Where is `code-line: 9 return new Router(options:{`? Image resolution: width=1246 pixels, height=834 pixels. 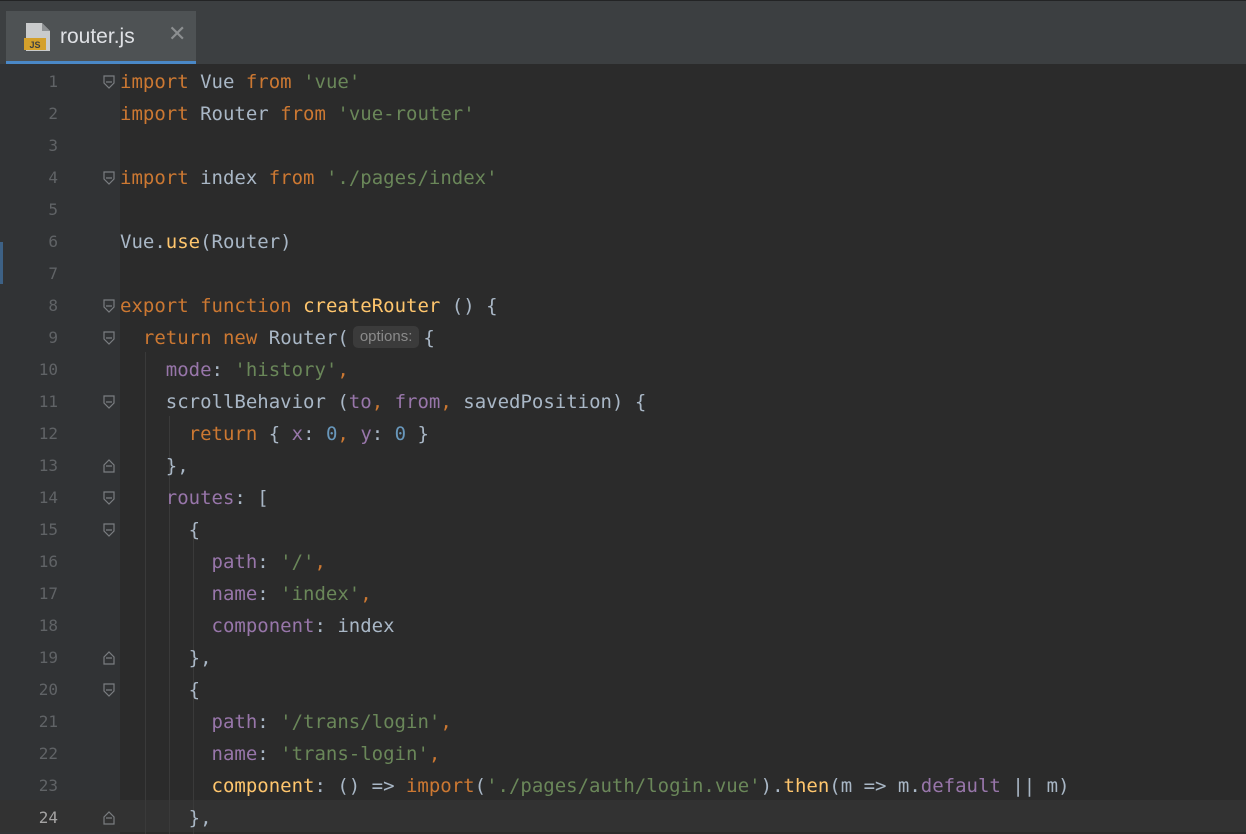
code-line: 9 return new Router(options:{ is located at coordinates (623, 338).